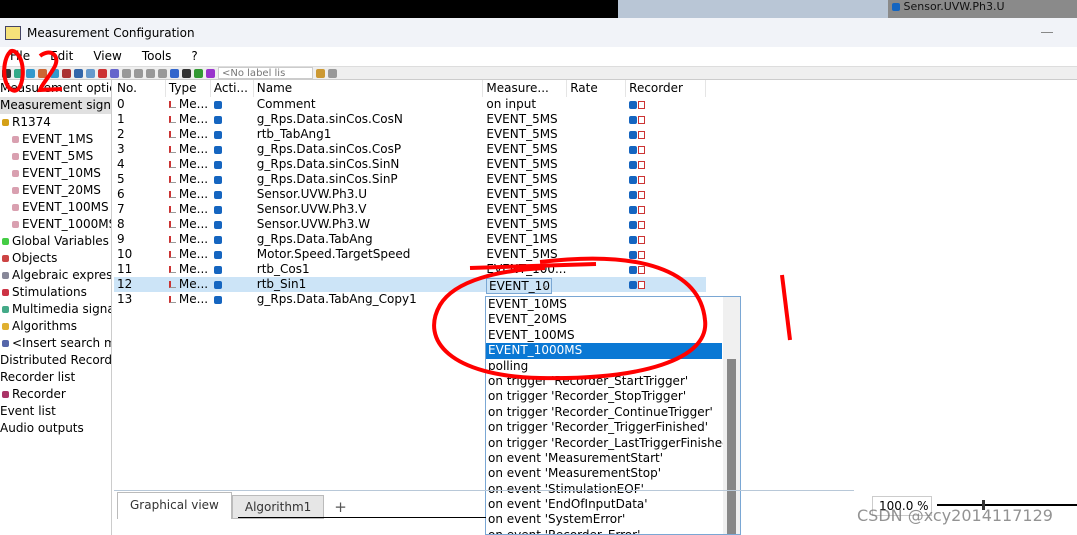 The height and width of the screenshot is (535, 1077). Describe the element at coordinates (188, 88) in the screenshot. I see `column-header: Type` at that location.